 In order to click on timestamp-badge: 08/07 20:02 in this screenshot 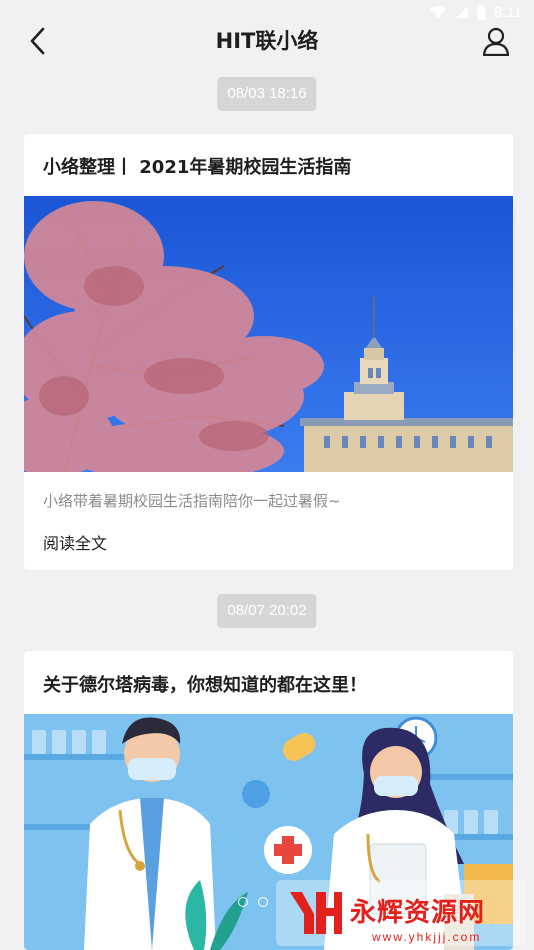, I will do `click(267, 611)`.